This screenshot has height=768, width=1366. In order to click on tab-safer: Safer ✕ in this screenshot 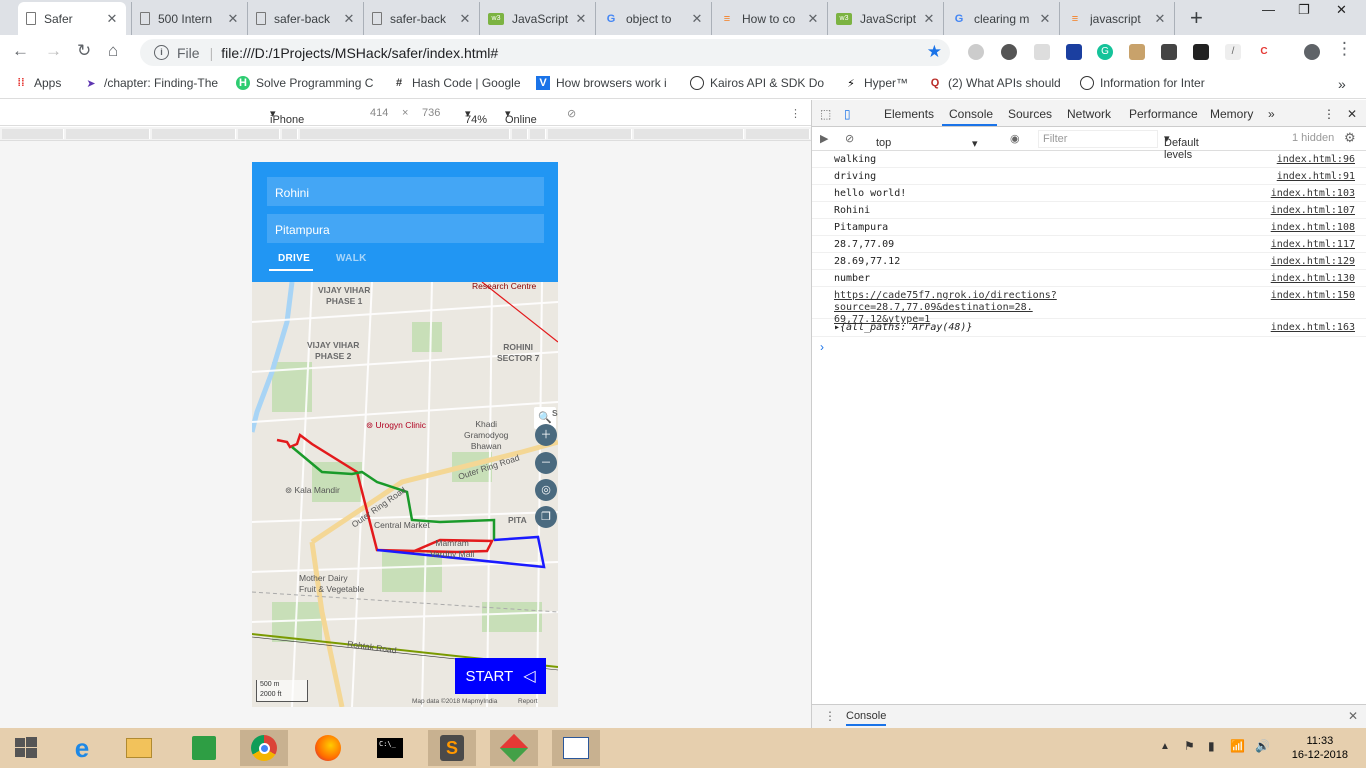, I will do `click(72, 18)`.